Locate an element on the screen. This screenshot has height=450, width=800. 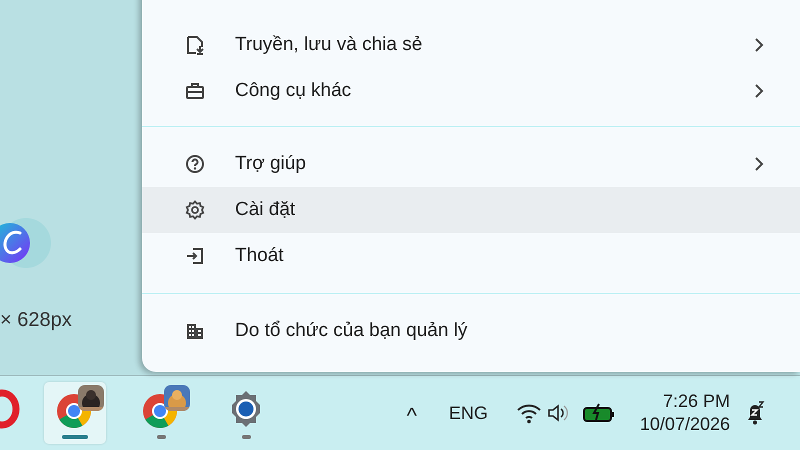
menu-item: Công cụ khác is located at coordinates (471, 91).